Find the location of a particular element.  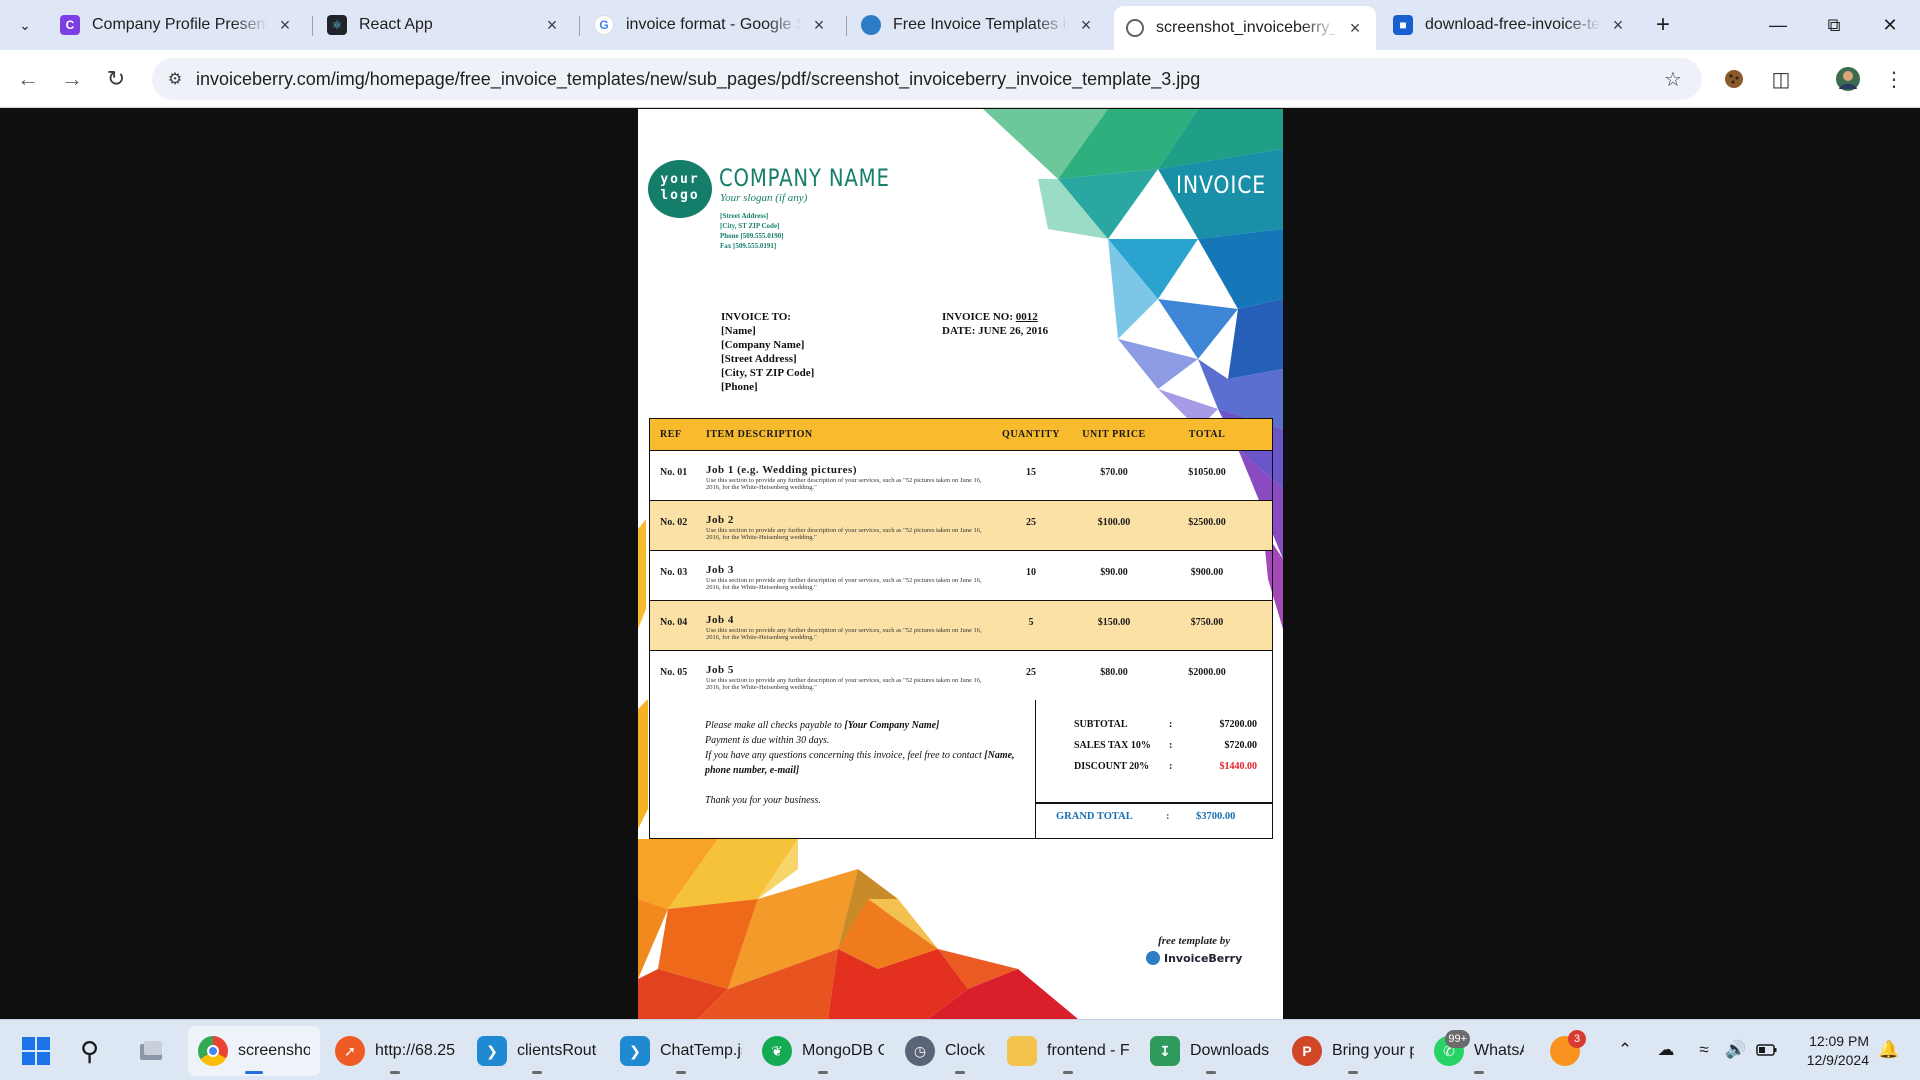

reload-icon: ↻ is located at coordinates (116, 78).